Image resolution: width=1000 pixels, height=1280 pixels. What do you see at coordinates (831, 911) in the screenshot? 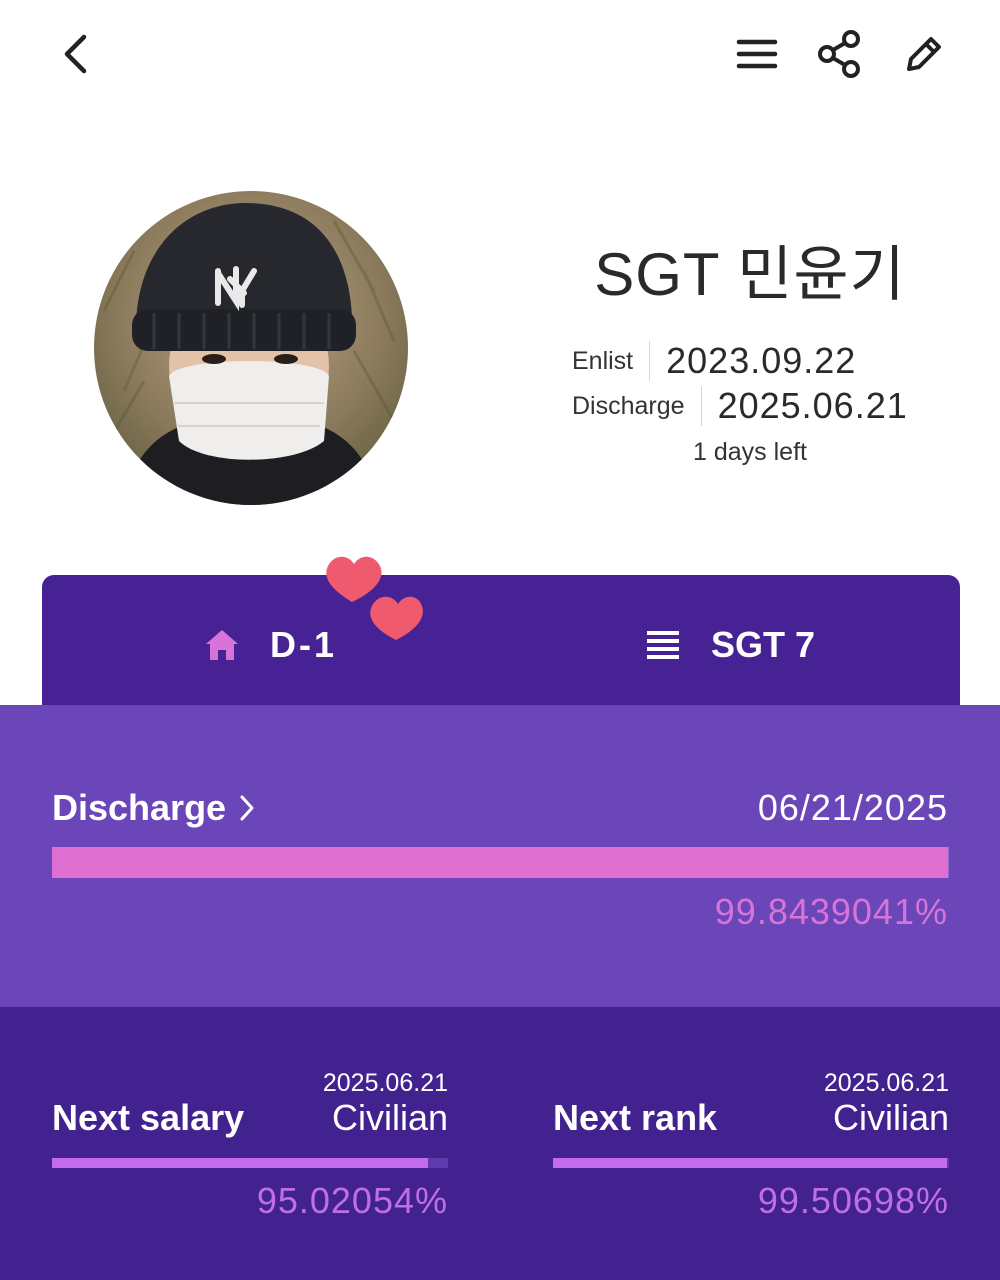
I see `discharge-percent: 99.8439041%` at bounding box center [831, 911].